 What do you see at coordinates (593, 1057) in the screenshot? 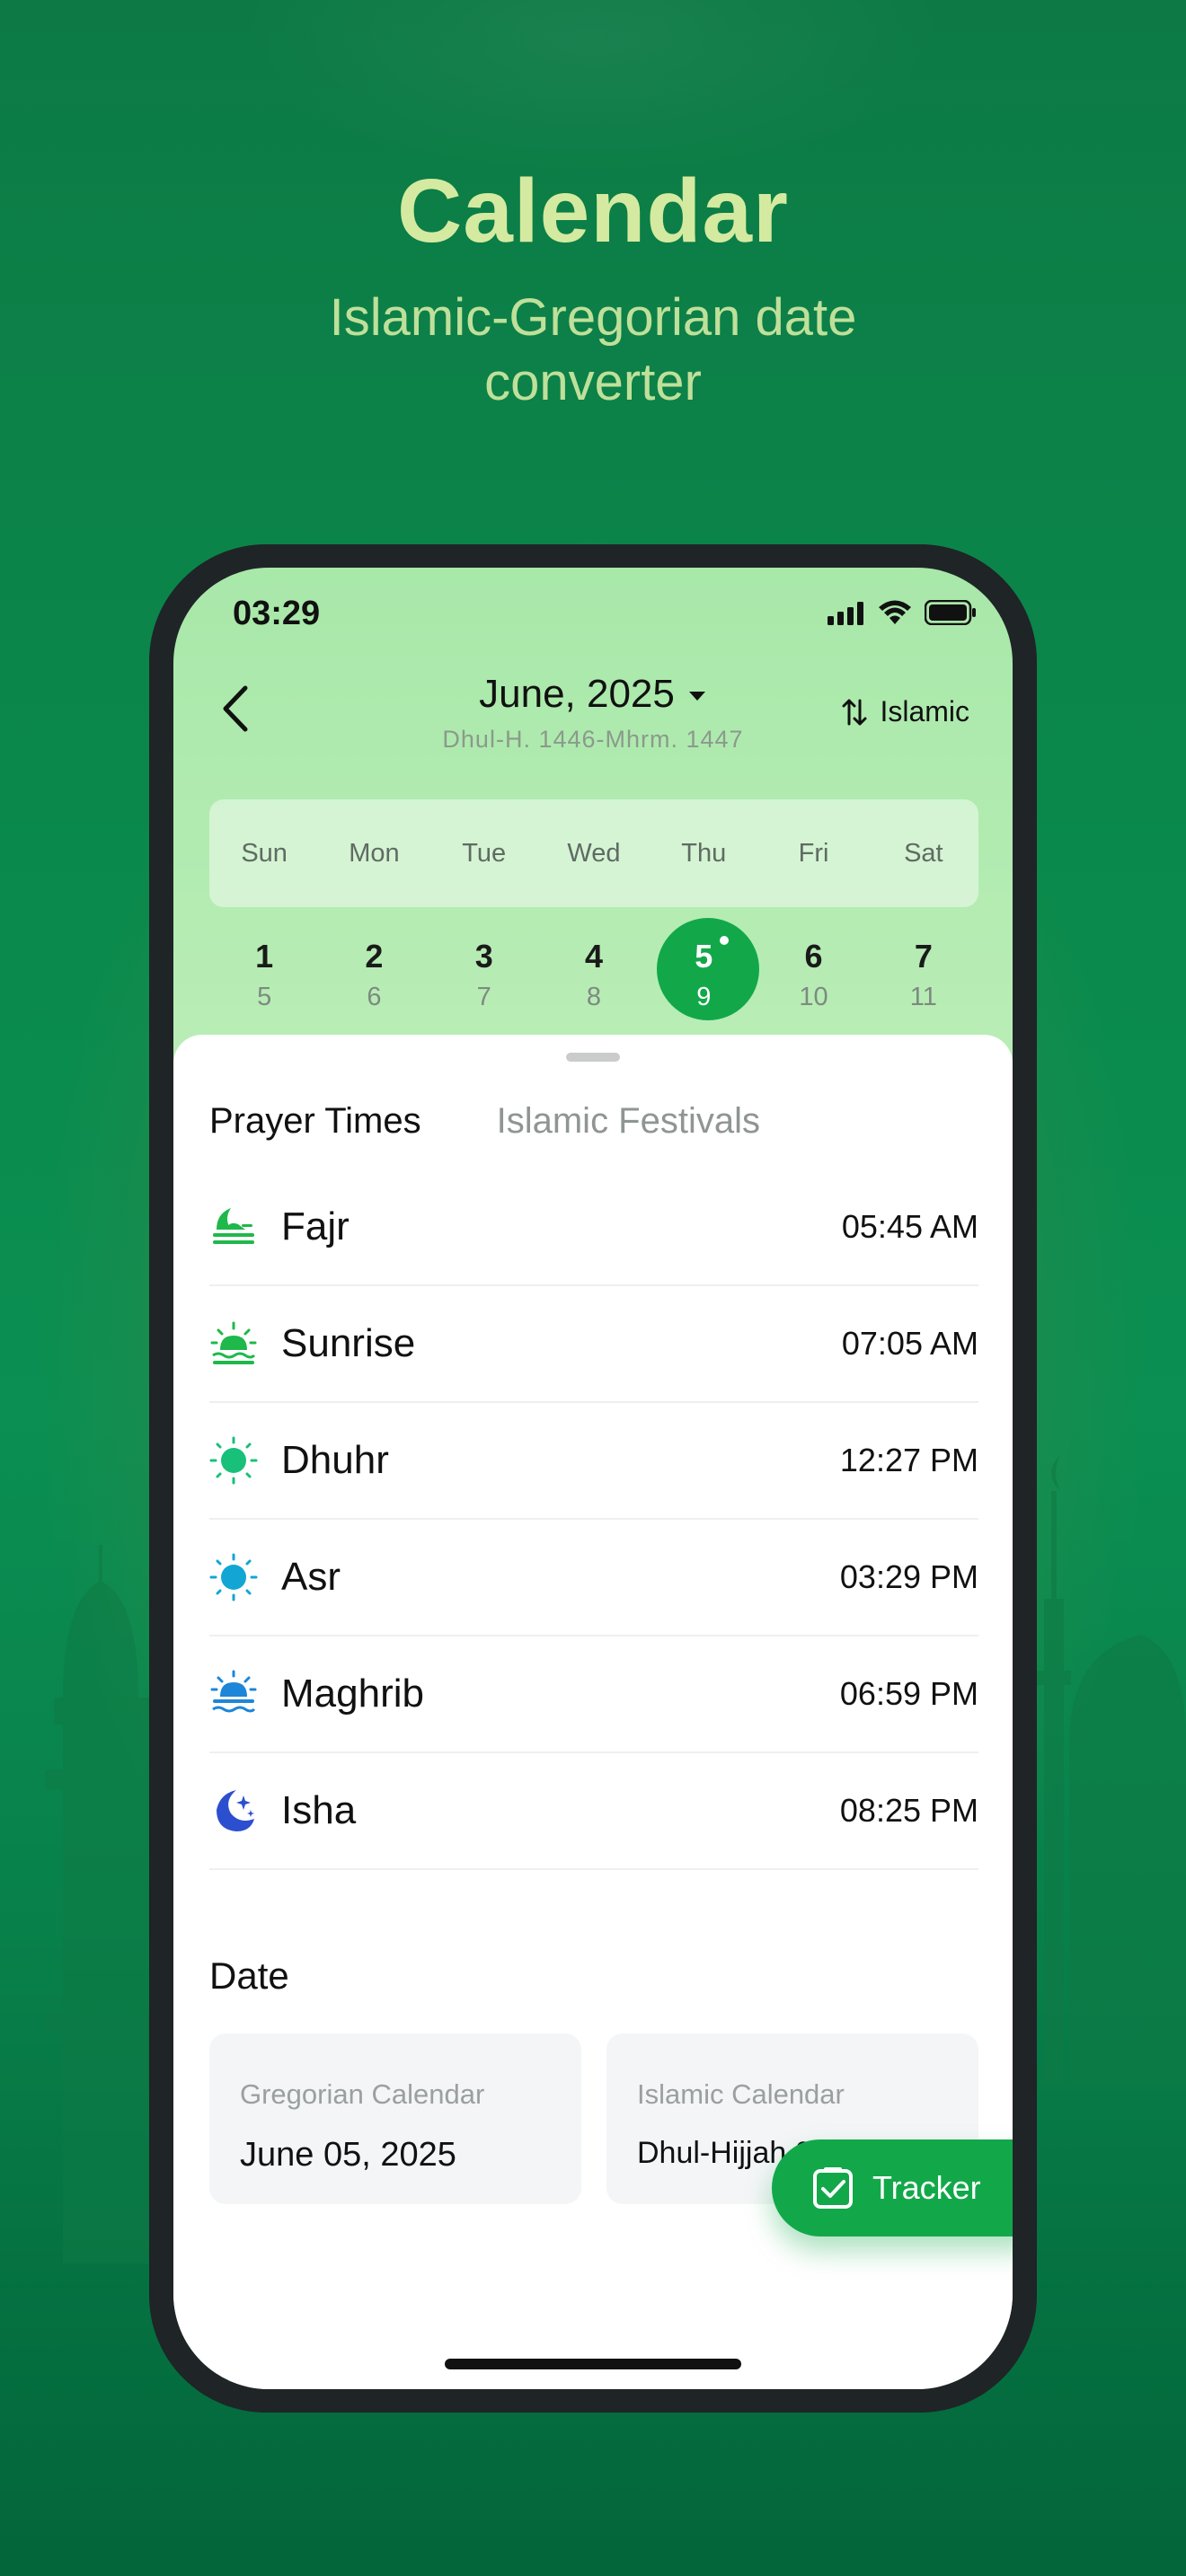
I see `sheet-drag-handle` at bounding box center [593, 1057].